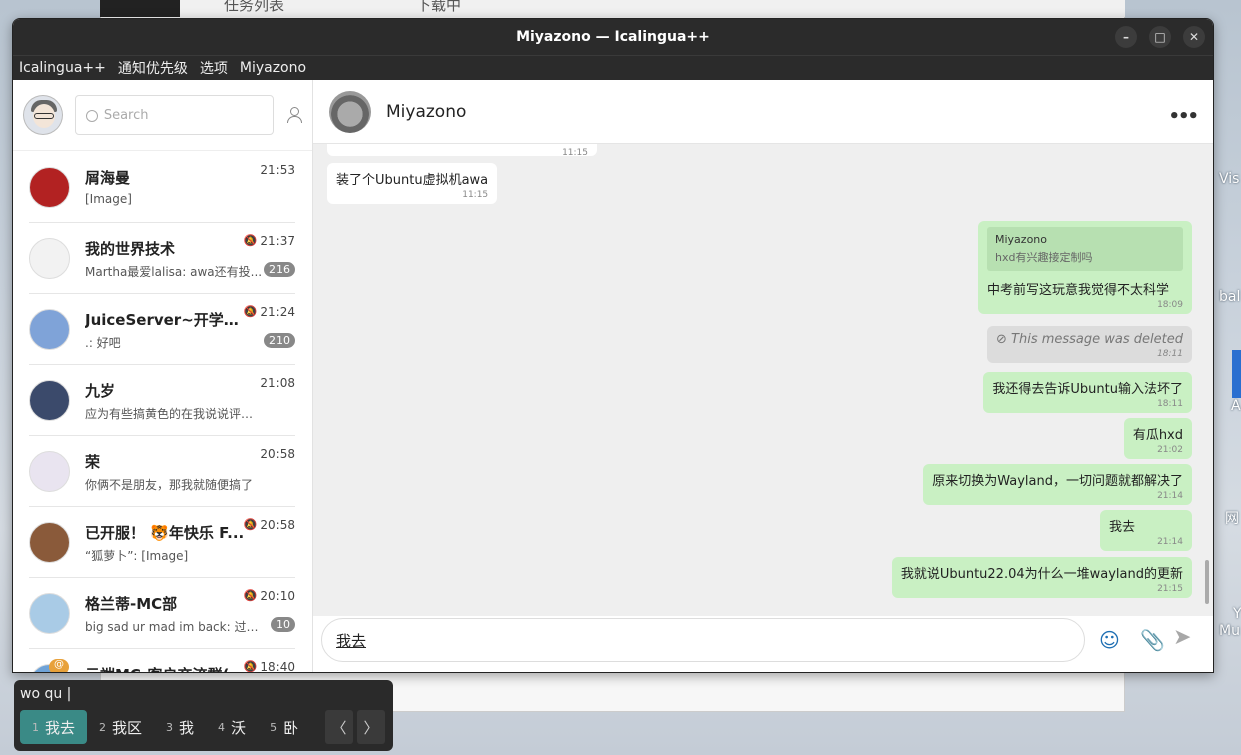  What do you see at coordinates (351, 640) in the screenshot?
I see `composer-text: 我去` at bounding box center [351, 640].